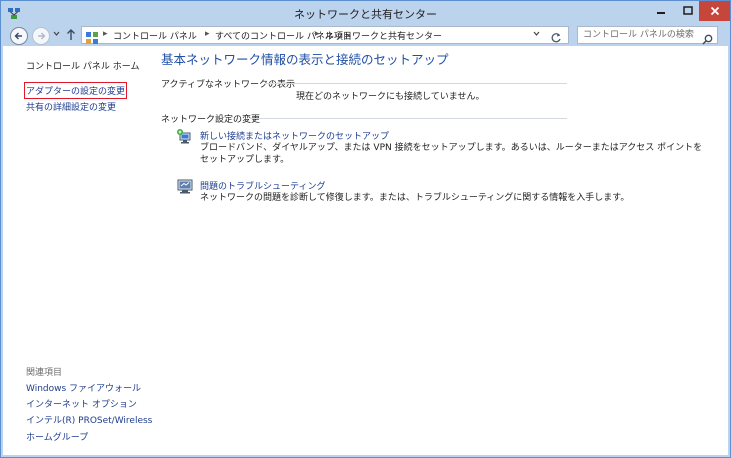 This screenshot has height=458, width=731. Describe the element at coordinates (305, 59) in the screenshot. I see `page-title: 基本ネットワーク情報の表示と接続のセットアップ` at that location.